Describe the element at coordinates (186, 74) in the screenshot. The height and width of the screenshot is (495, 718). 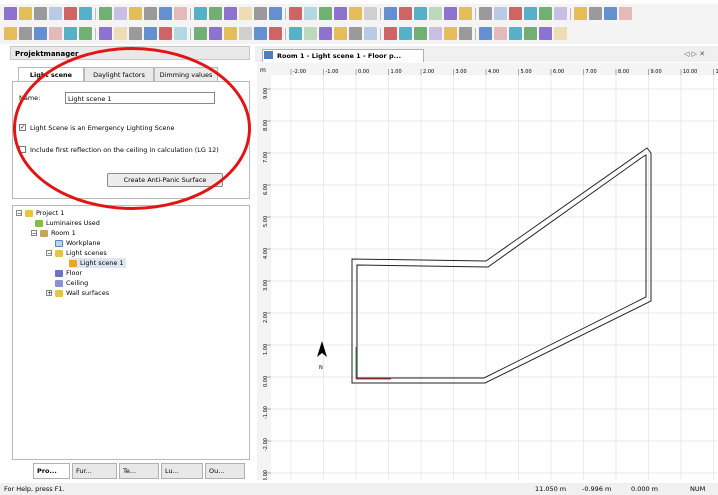
I see `tab-dimming-values: Dimming values` at that location.